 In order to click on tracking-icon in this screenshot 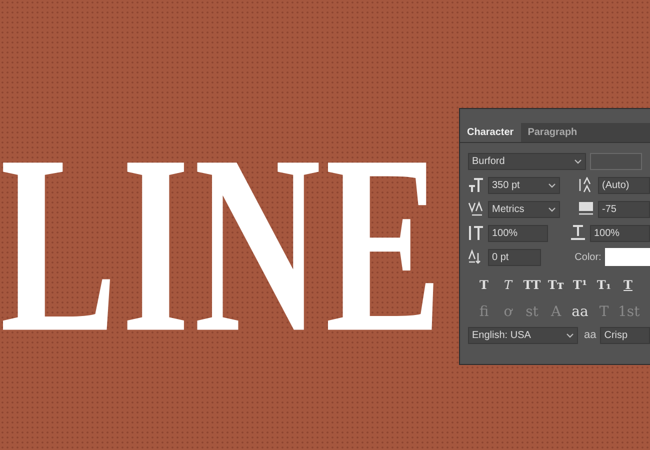, I will do `click(586, 209)`.